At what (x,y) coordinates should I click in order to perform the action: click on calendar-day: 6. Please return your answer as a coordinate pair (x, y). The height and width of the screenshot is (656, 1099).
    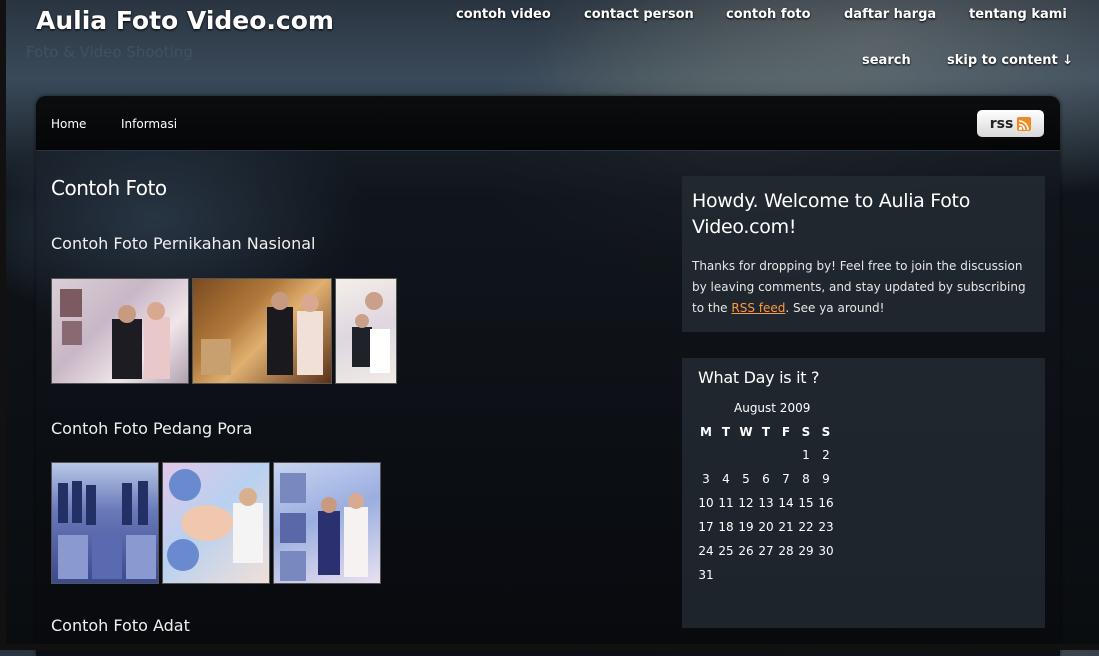
    Looking at the image, I should click on (766, 479).